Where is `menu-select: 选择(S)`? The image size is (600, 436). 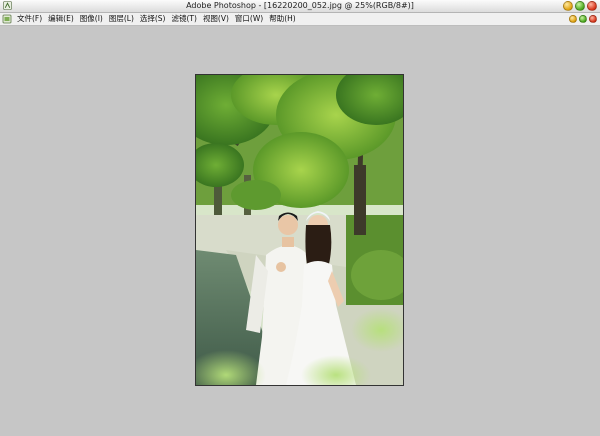
menu-select: 选择(S) is located at coordinates (153, 19).